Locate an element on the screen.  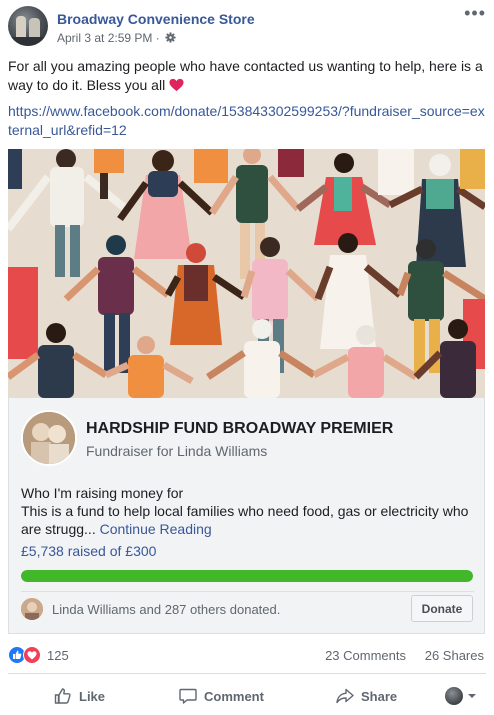
donor-avatar-image is located at coordinates (32, 609).